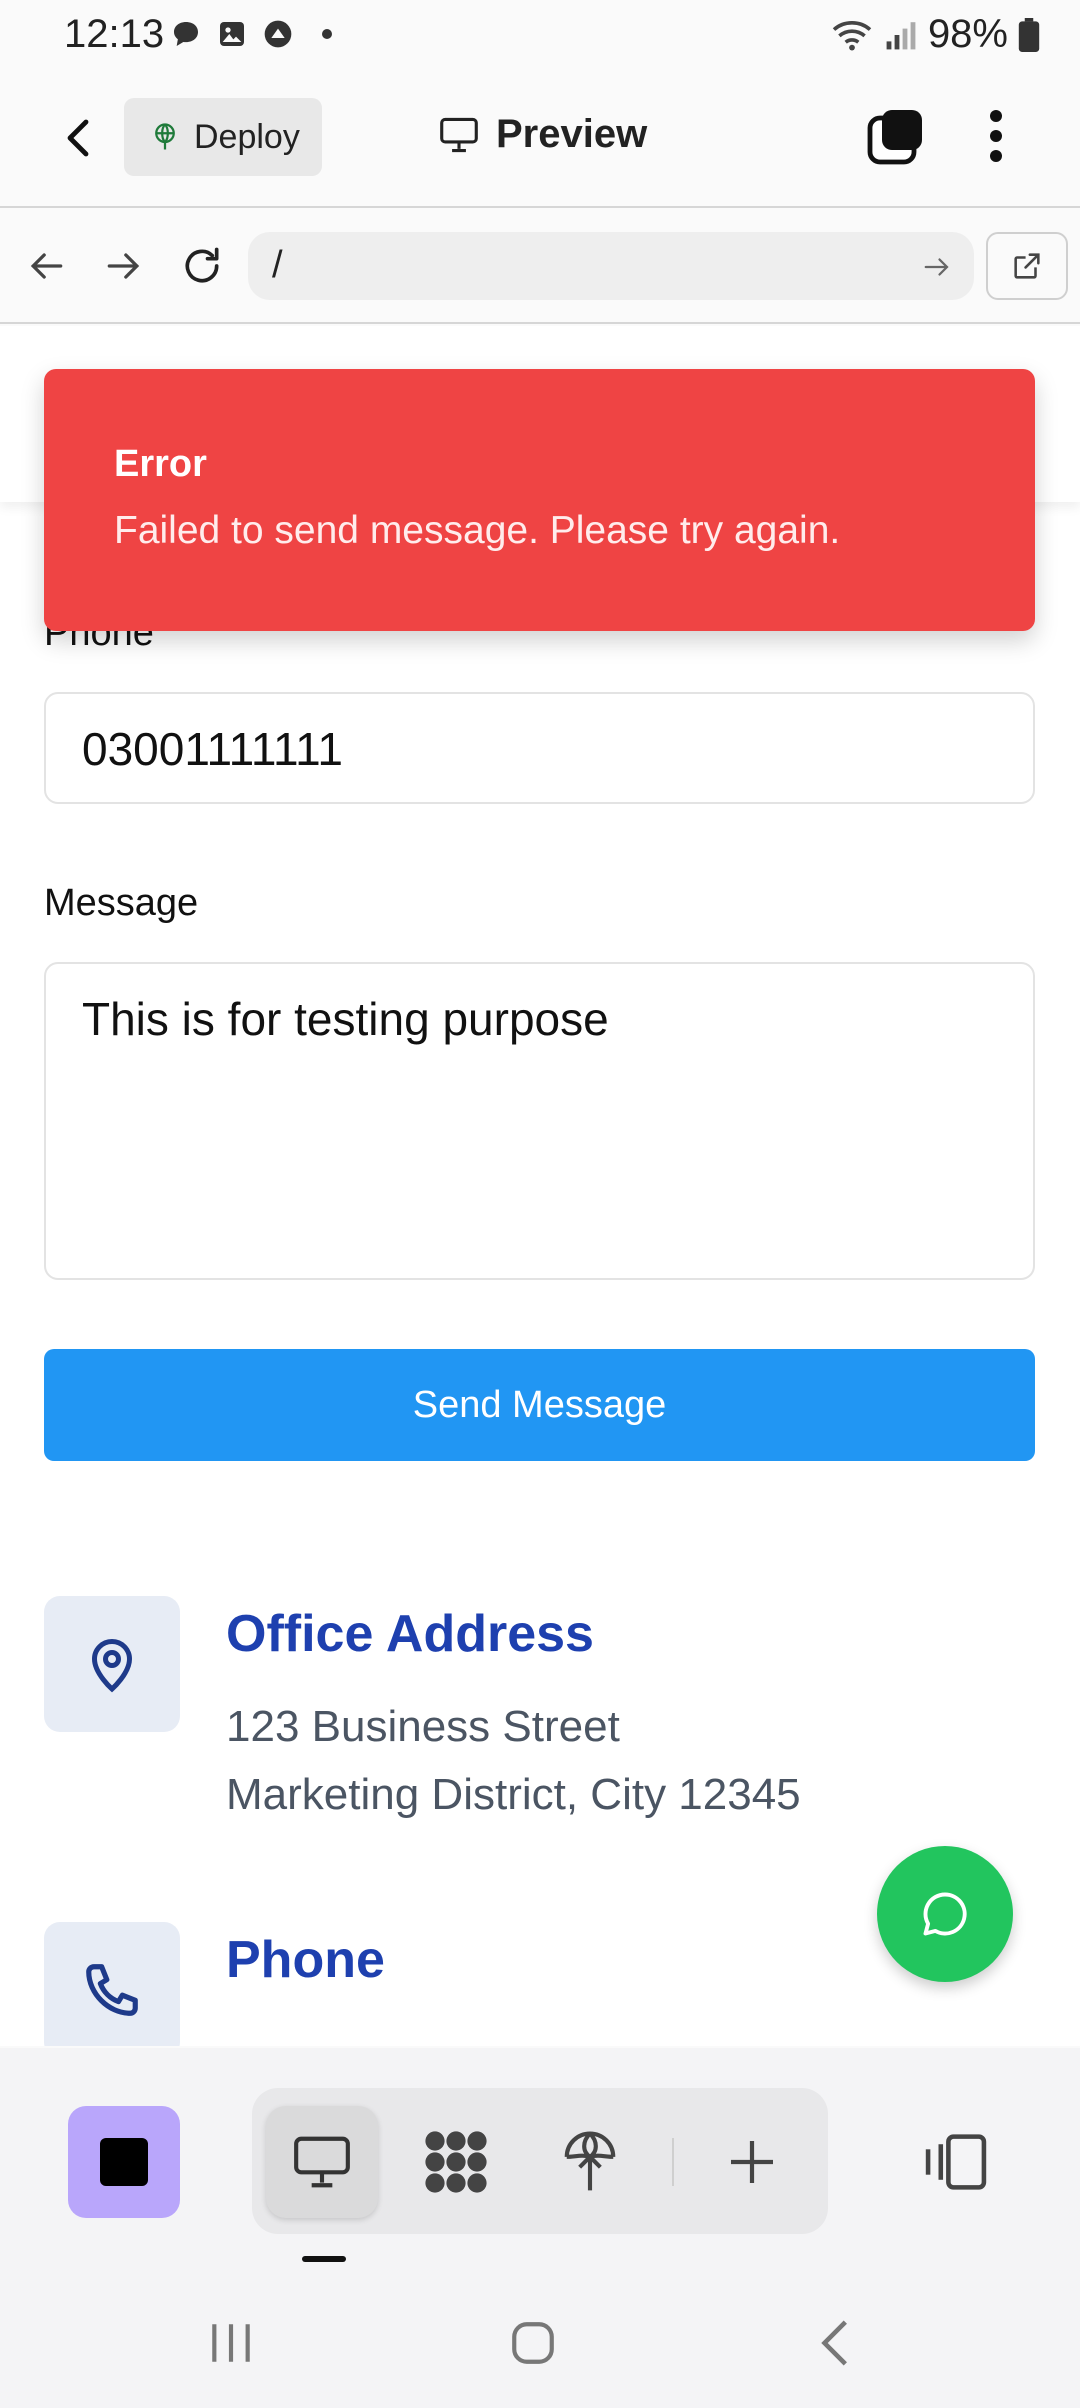 The height and width of the screenshot is (2408, 1080). What do you see at coordinates (533, 2343) in the screenshot?
I see `home-icon` at bounding box center [533, 2343].